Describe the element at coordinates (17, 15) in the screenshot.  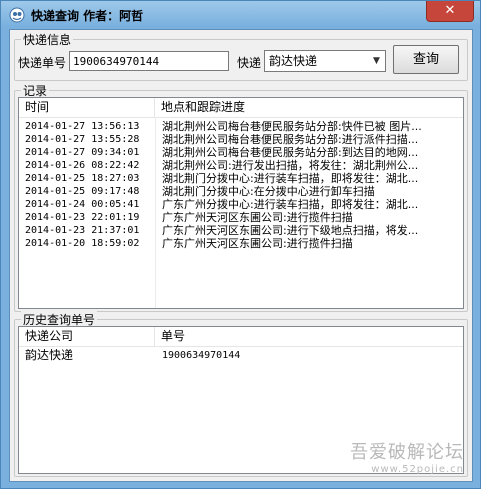
I see `app-icon` at that location.